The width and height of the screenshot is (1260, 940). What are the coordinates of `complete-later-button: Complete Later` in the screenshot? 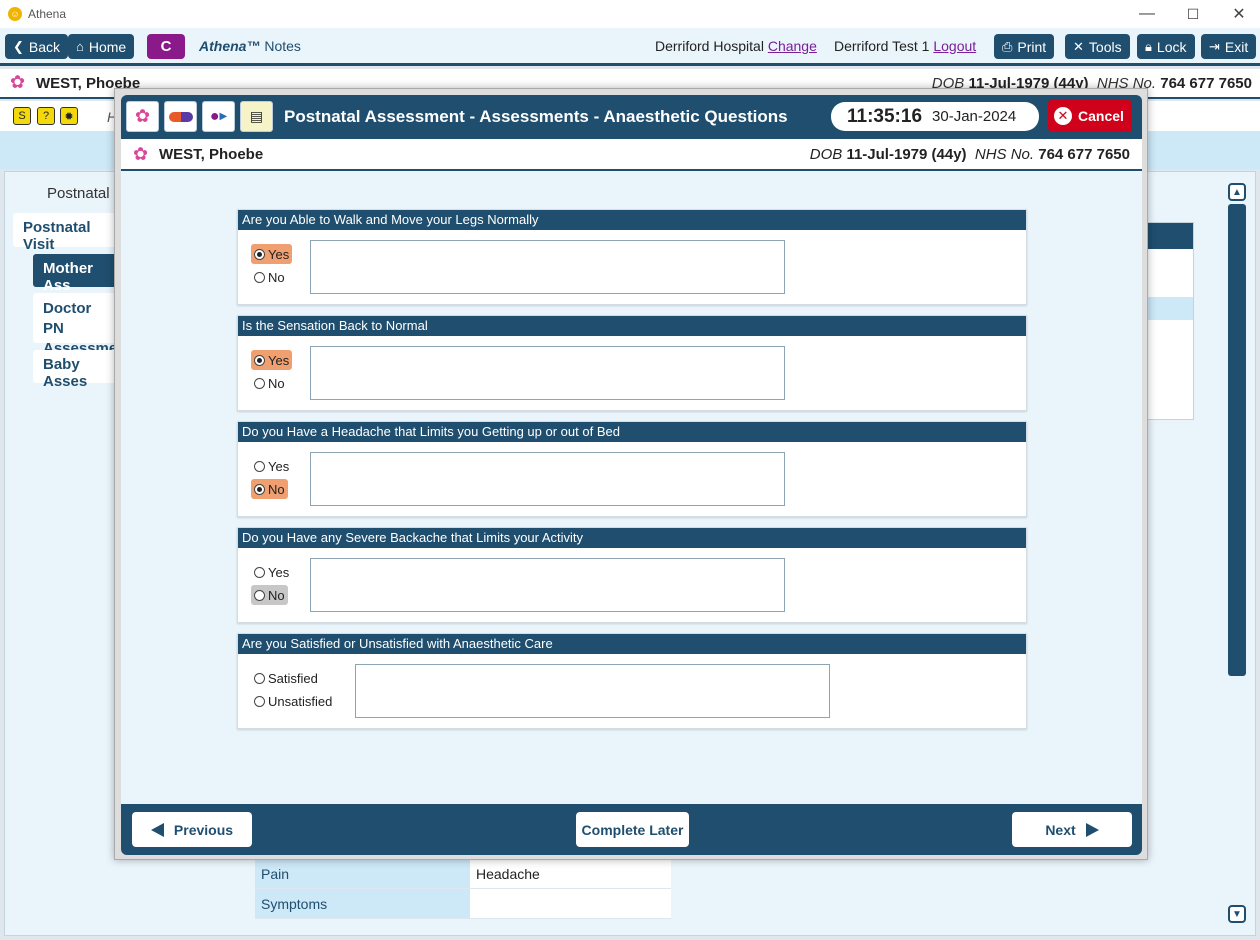 It's located at (632, 829).